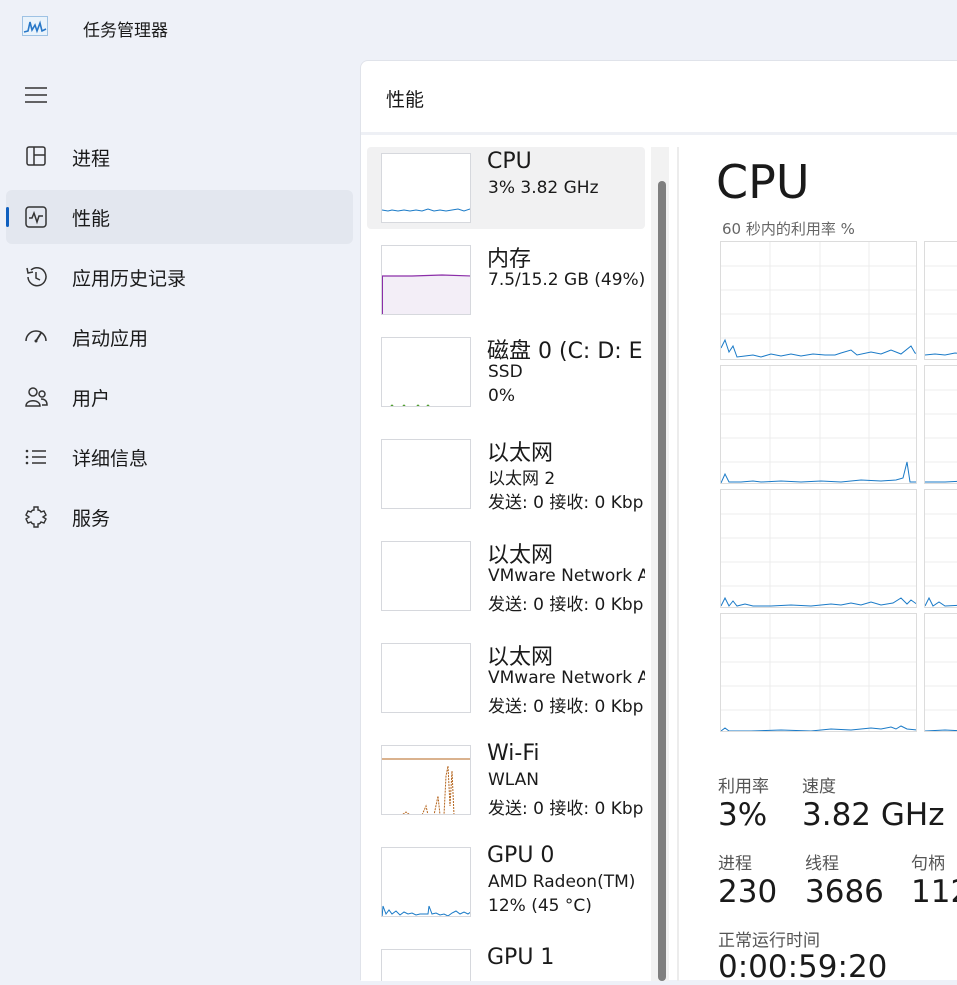 Image resolution: width=957 pixels, height=985 pixels. Describe the element at coordinates (36, 156) in the screenshot. I see `processes-icon` at that location.